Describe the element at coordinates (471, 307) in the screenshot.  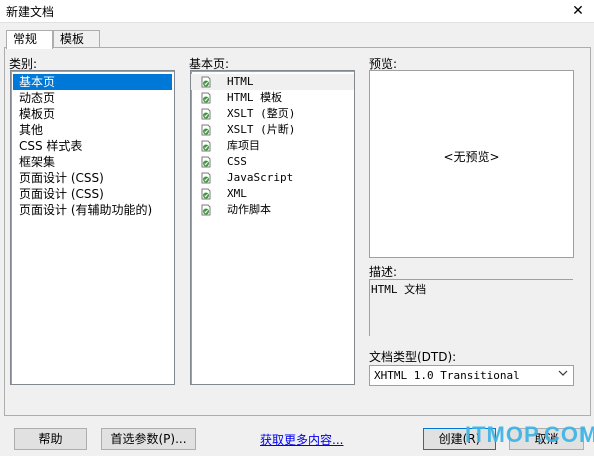
I see `description-box: HTML 文档` at that location.